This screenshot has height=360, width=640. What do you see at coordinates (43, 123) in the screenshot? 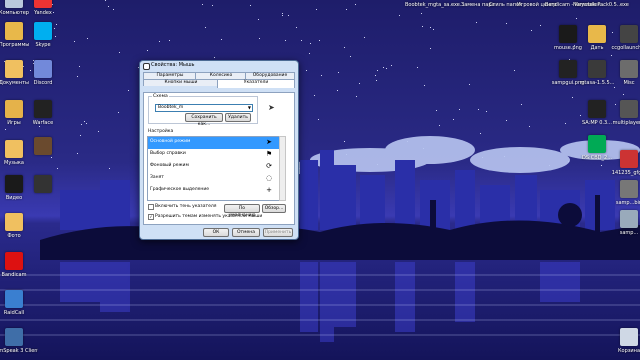
I see `desktop-icon-label: Warface` at bounding box center [43, 123].